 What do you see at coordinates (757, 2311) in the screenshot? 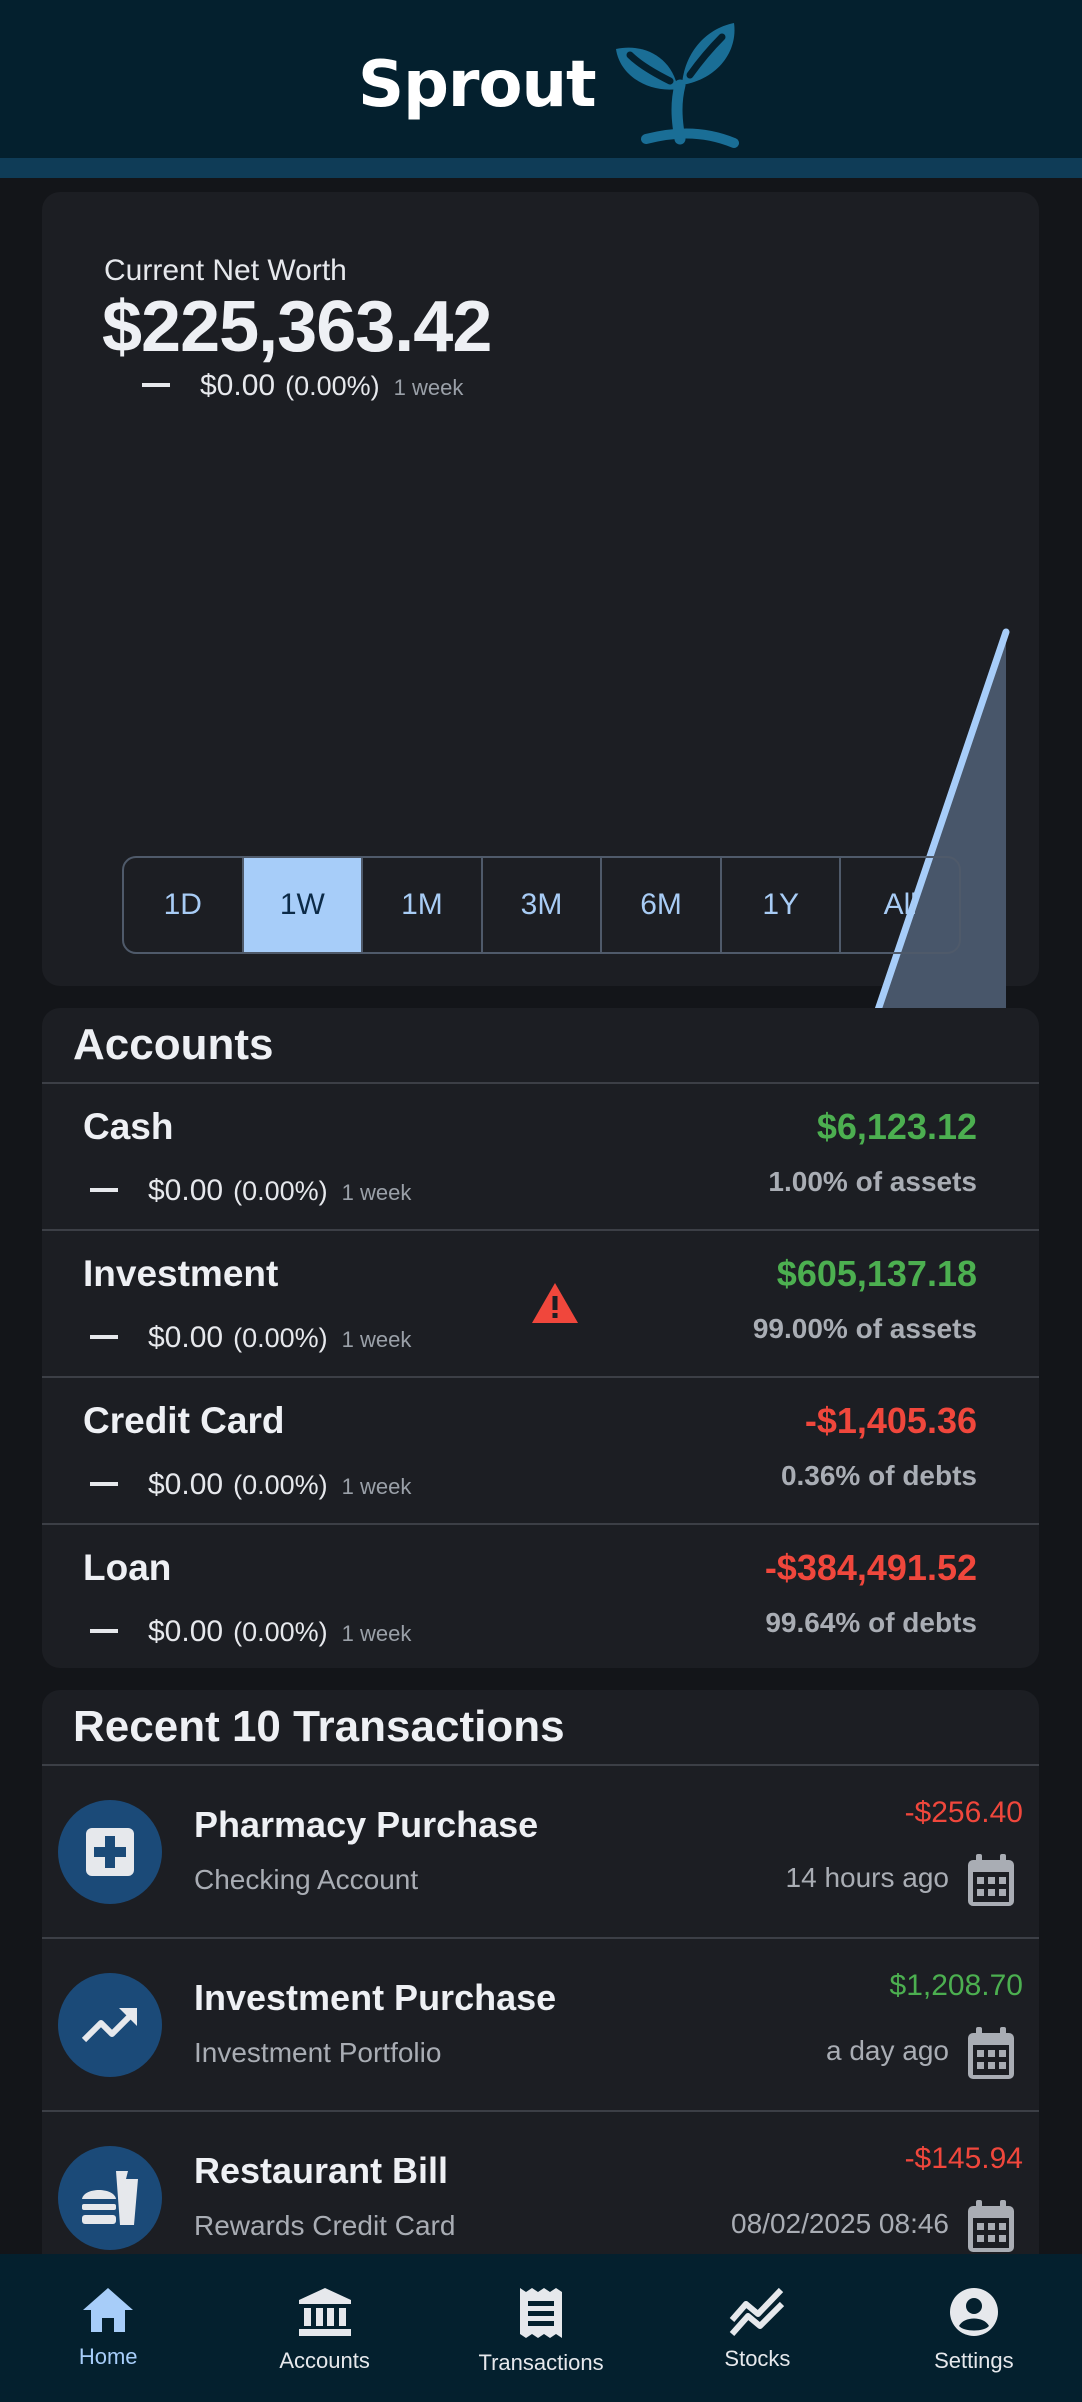
I see `stocks-chart-icon` at bounding box center [757, 2311].